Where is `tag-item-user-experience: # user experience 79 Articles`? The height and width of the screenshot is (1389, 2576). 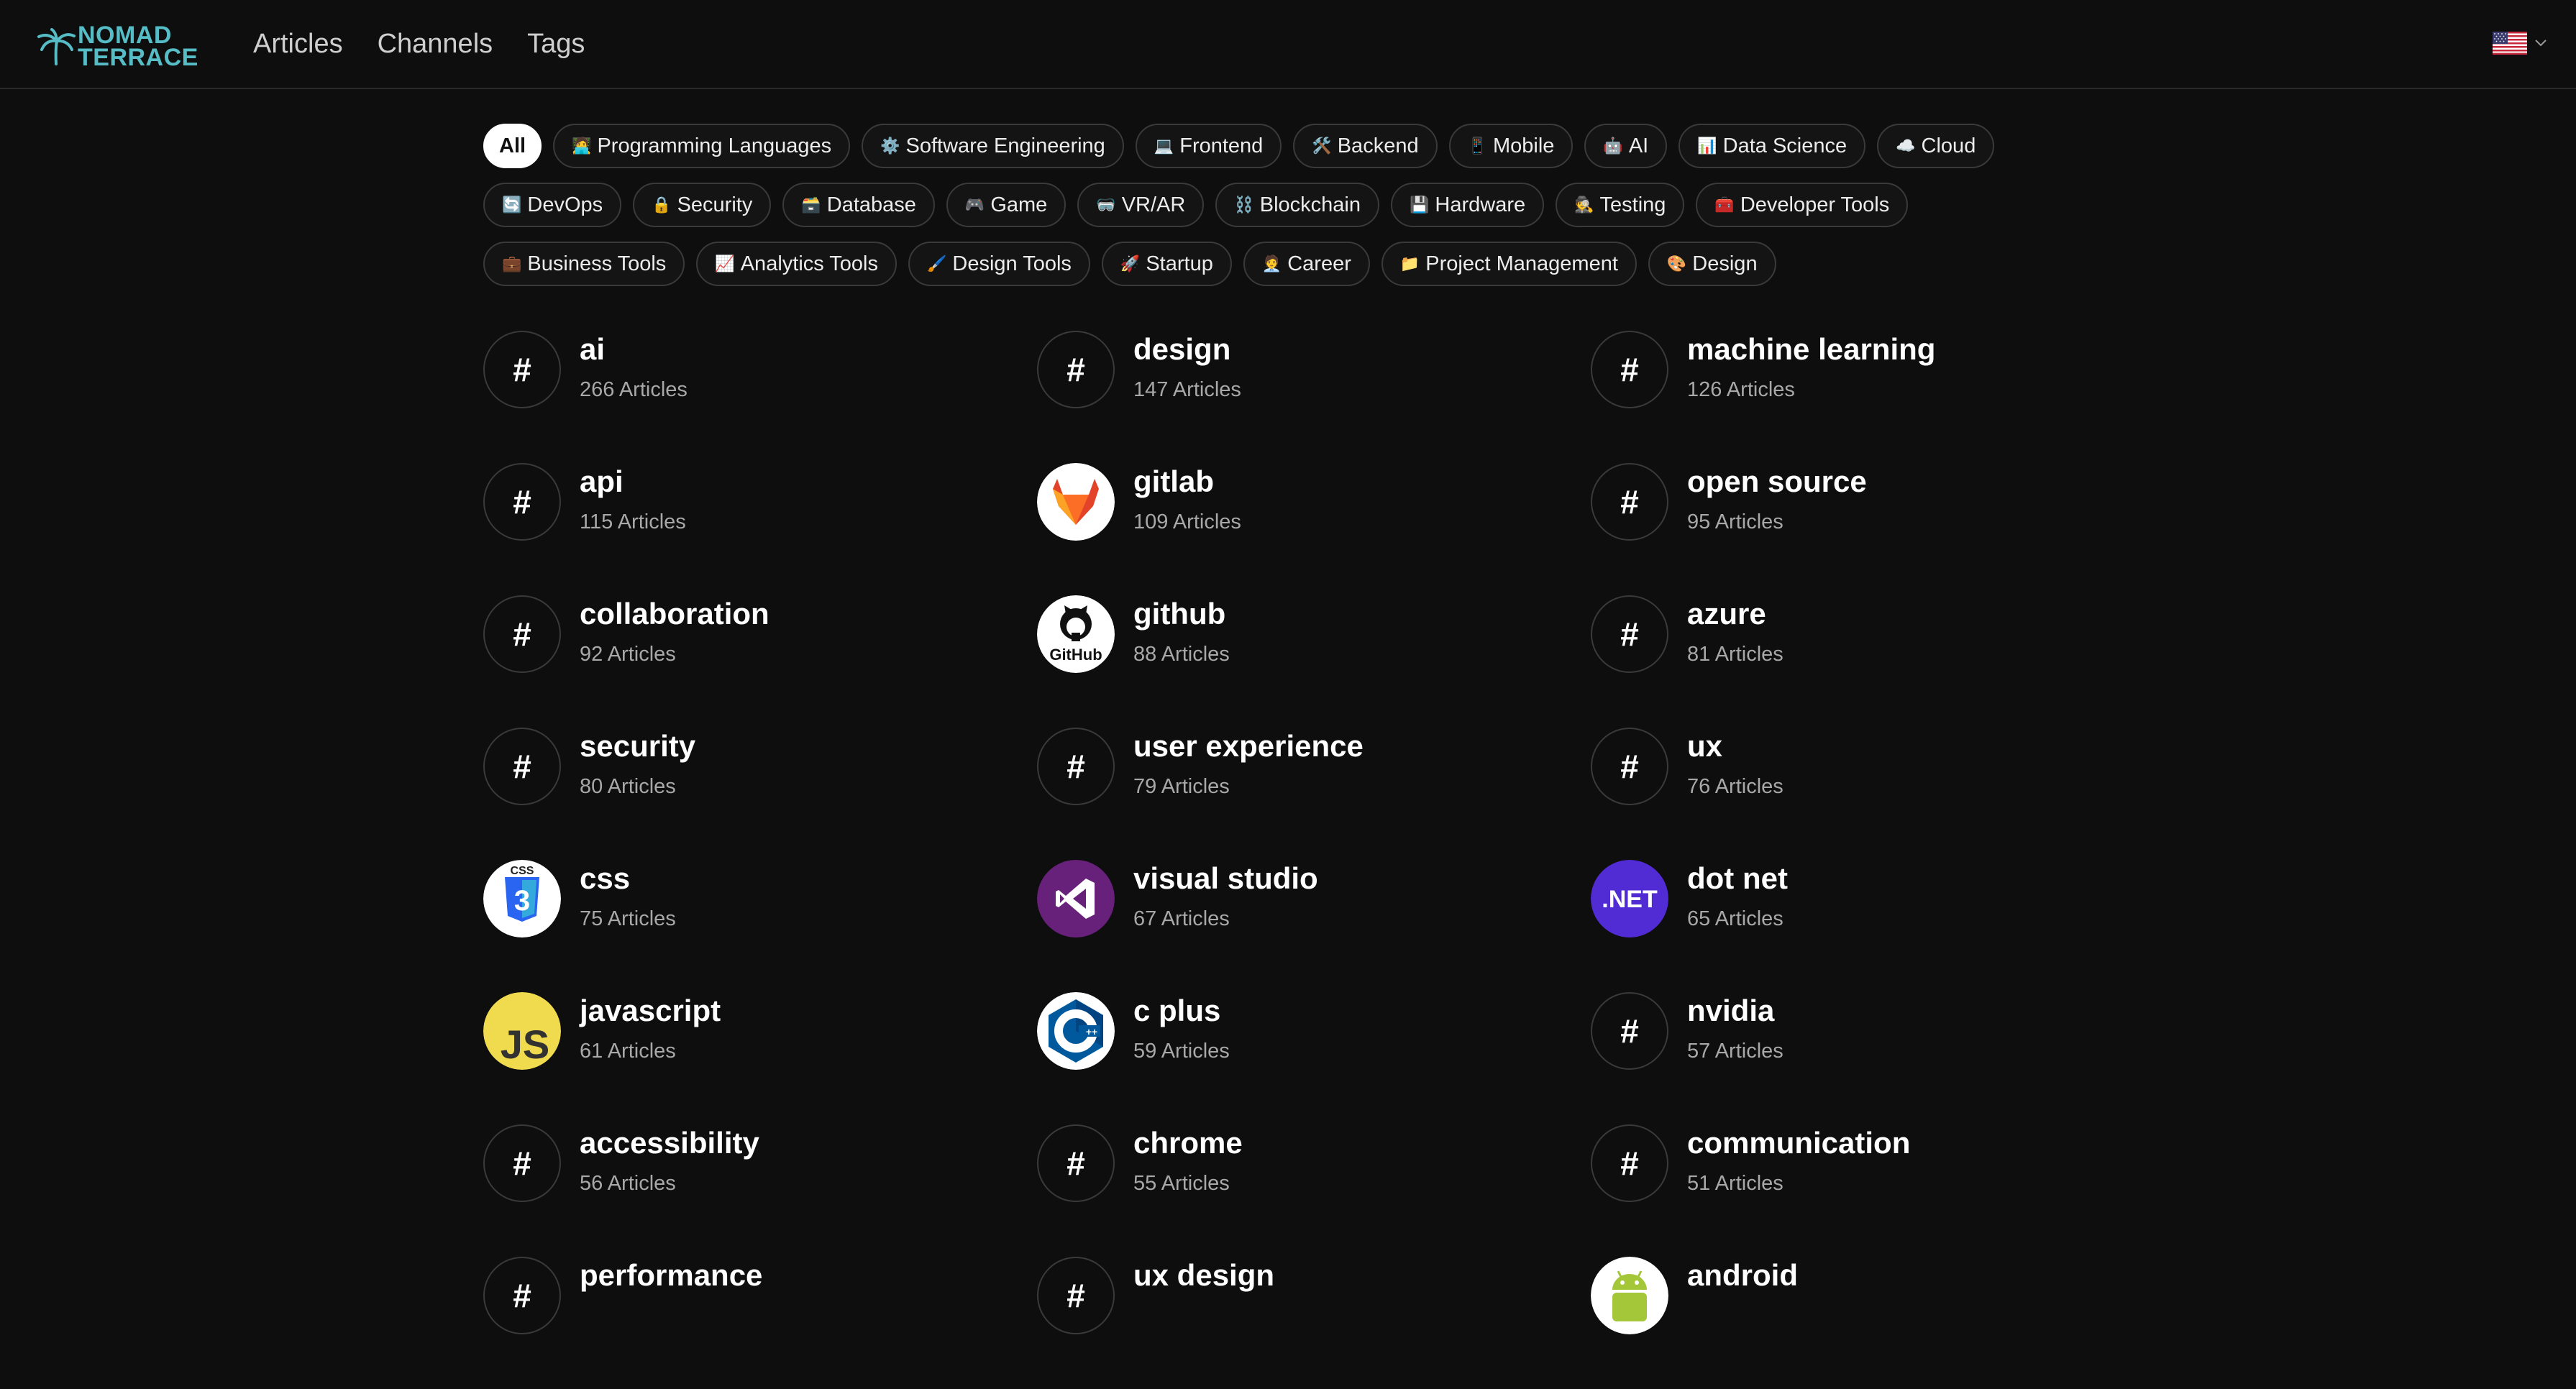
tag-item-user-experience: # user experience 79 Articles is located at coordinates (1314, 794).